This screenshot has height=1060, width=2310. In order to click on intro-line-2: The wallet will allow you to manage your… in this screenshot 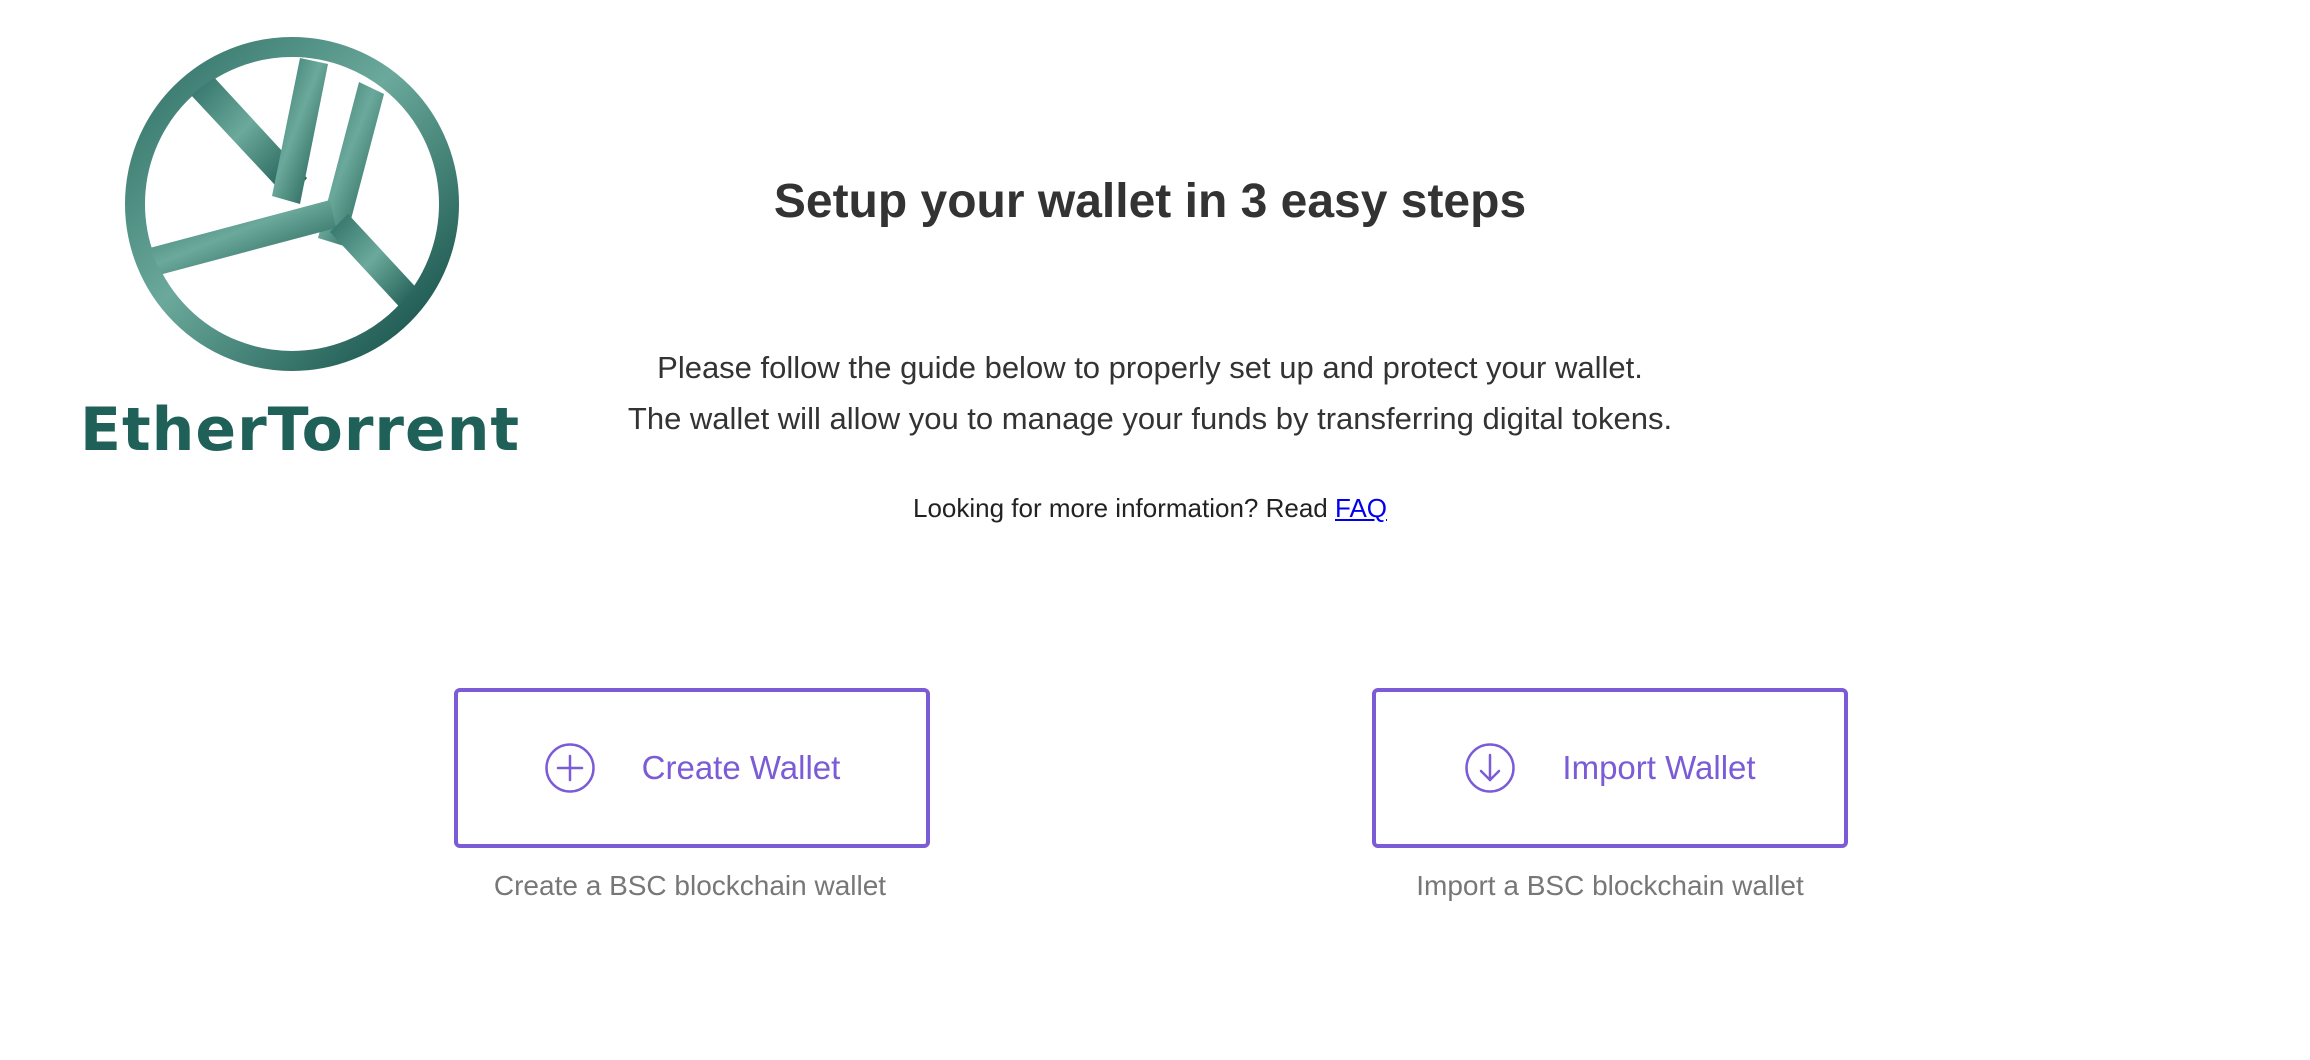, I will do `click(1150, 418)`.